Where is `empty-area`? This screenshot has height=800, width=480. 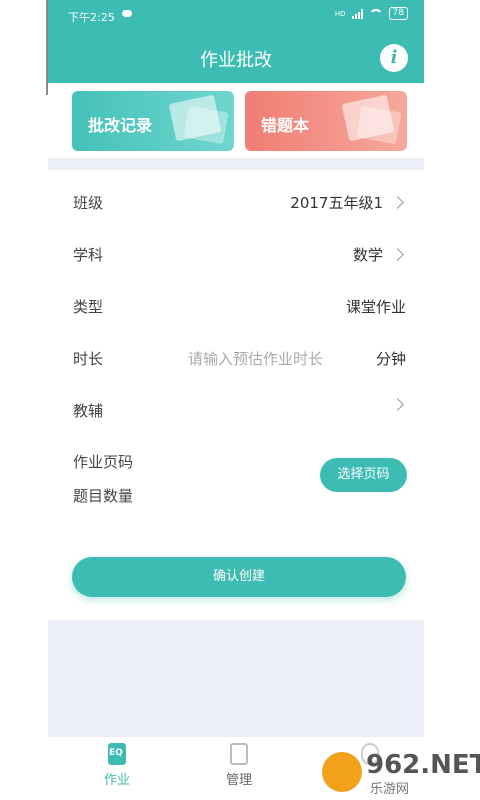 empty-area is located at coordinates (236, 678).